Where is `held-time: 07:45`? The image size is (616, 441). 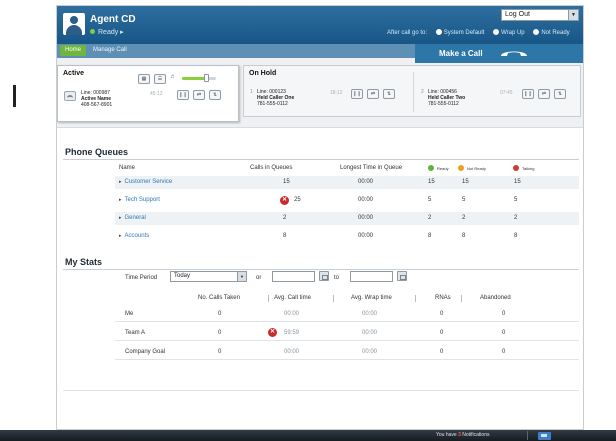 held-time: 07:45 is located at coordinates (506, 93).